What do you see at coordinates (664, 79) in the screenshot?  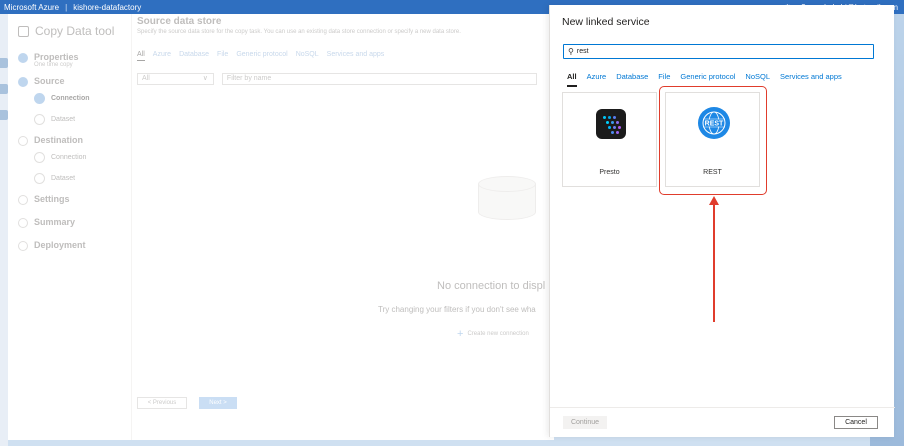 I see `panel-tab-file: File` at bounding box center [664, 79].